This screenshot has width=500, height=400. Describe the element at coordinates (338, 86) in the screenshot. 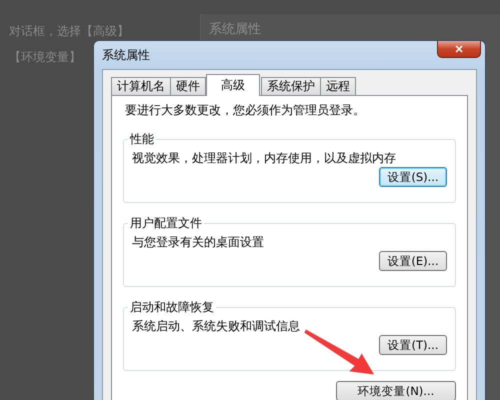

I see `tab: 远程` at that location.